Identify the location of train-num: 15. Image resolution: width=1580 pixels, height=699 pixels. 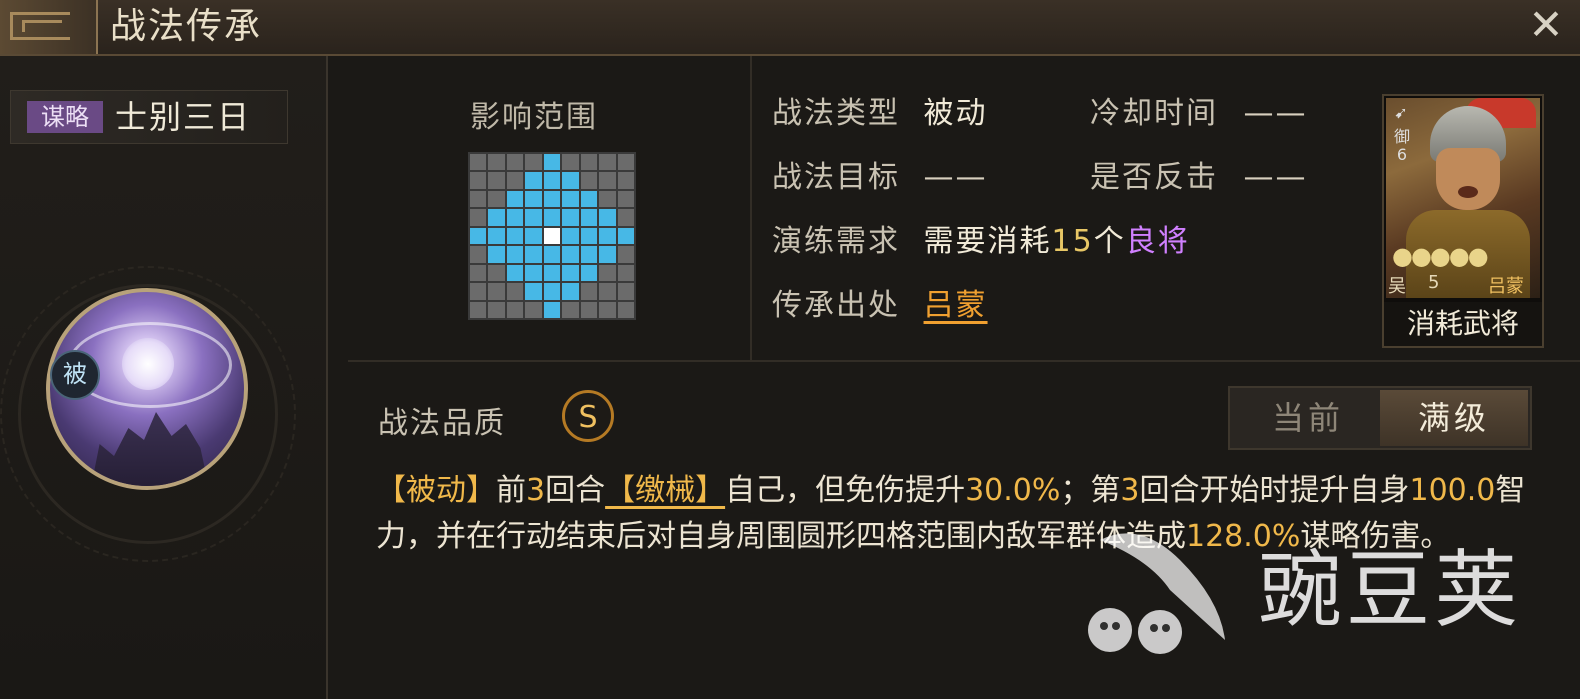
(1072, 241).